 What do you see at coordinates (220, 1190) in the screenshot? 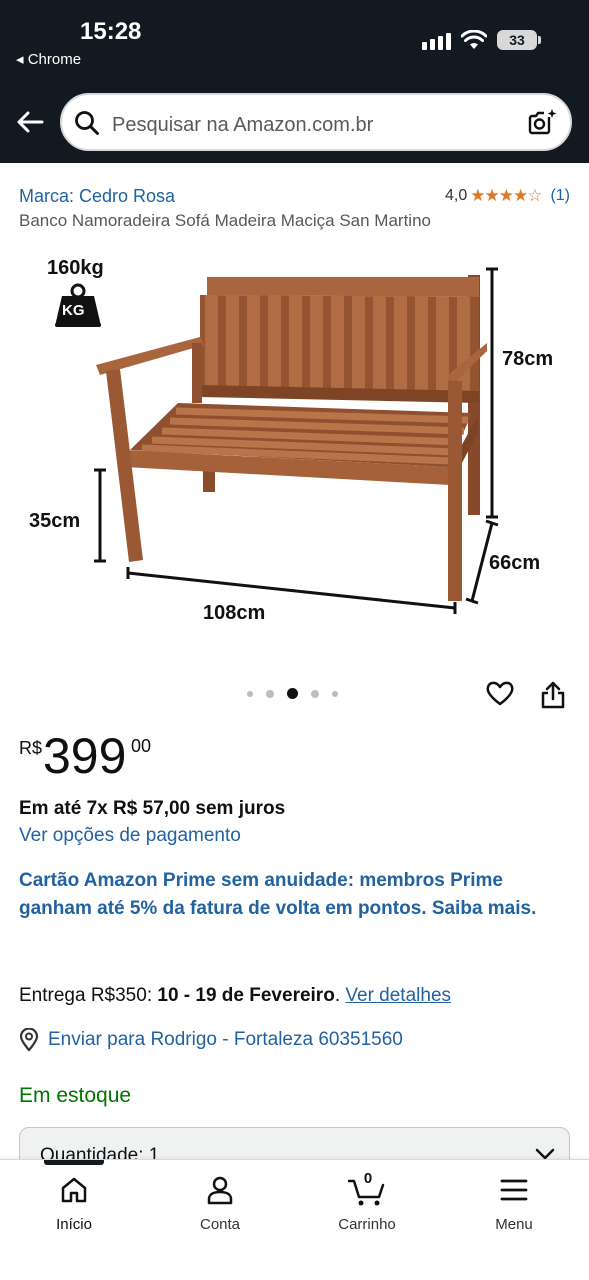
I see `user-icon` at bounding box center [220, 1190].